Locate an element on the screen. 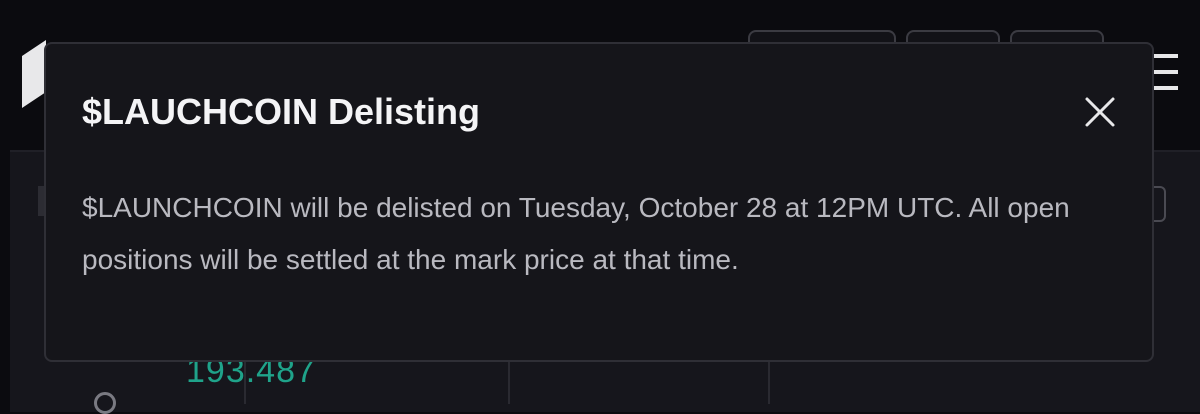  close-button is located at coordinates (1100, 112).